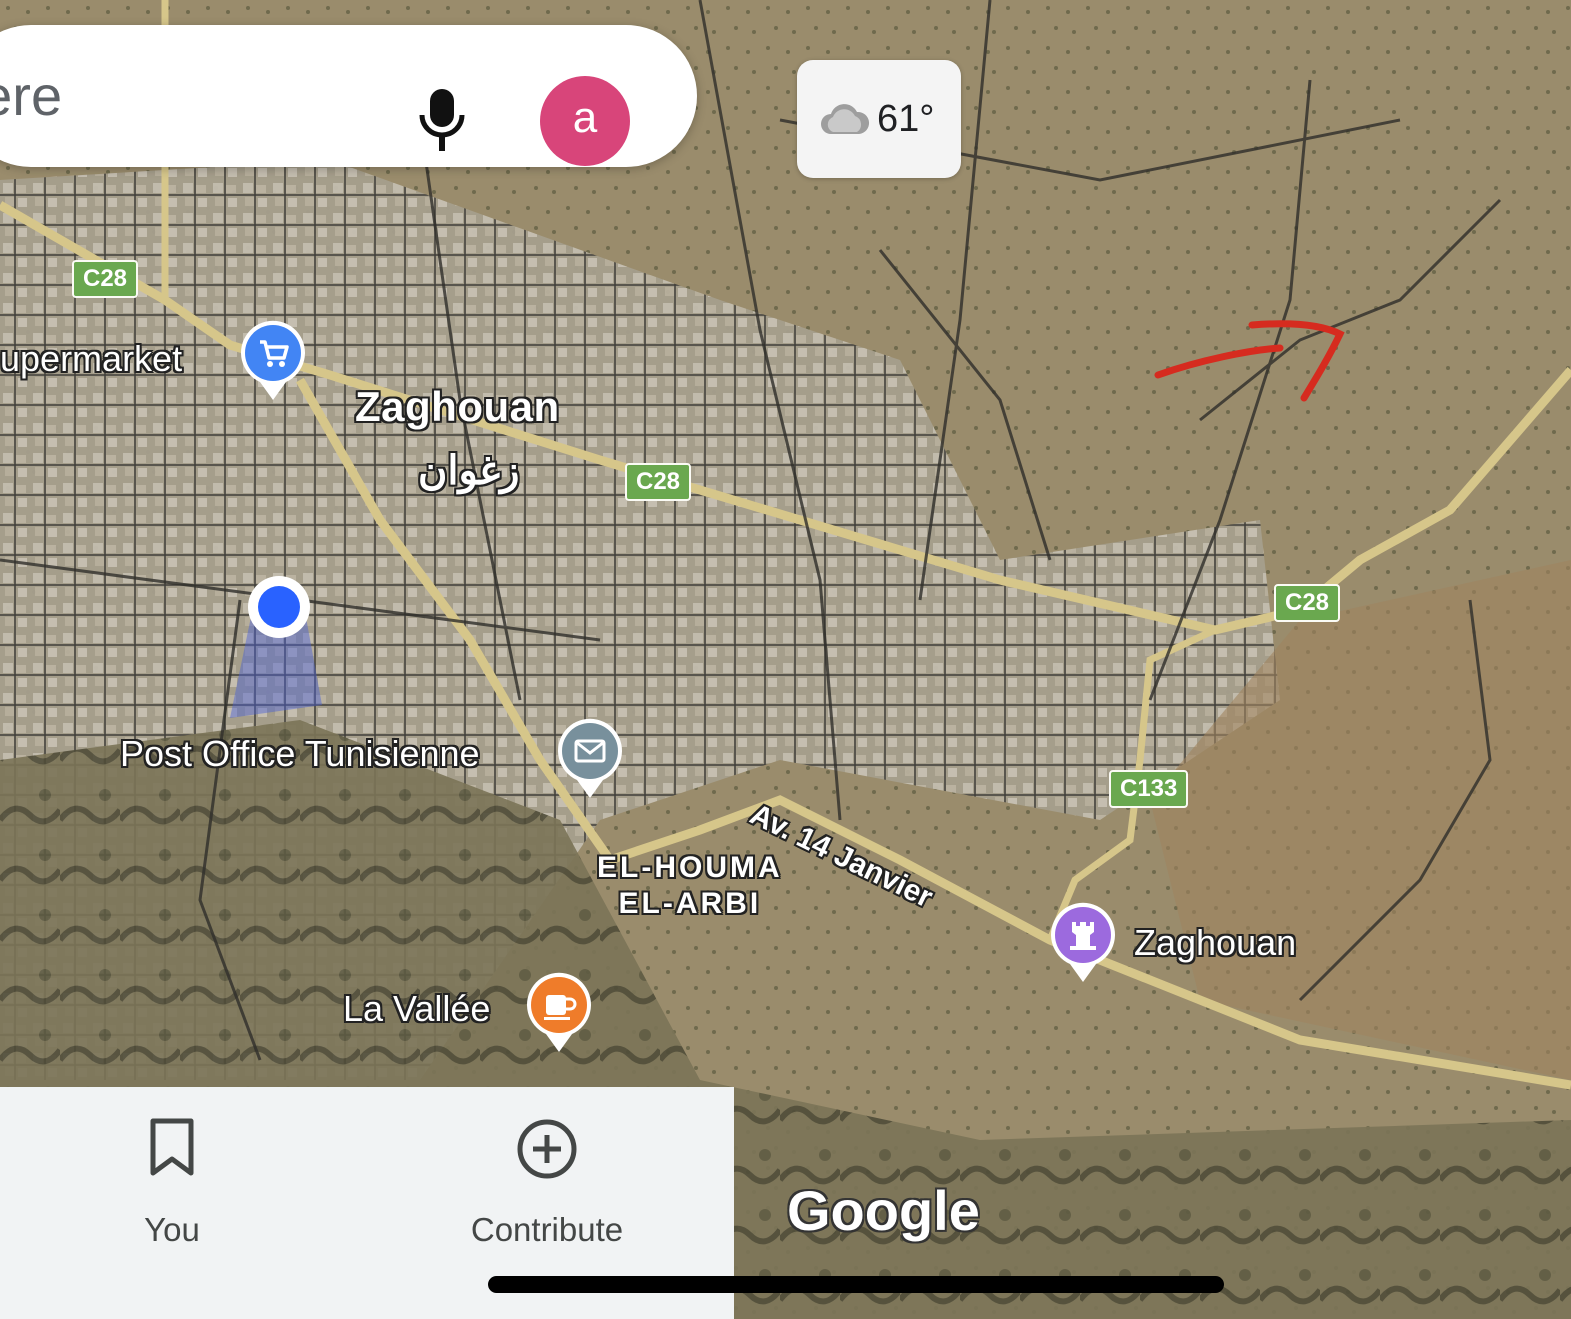  Describe the element at coordinates (883, 1210) in the screenshot. I see `google-attribution: Google` at that location.